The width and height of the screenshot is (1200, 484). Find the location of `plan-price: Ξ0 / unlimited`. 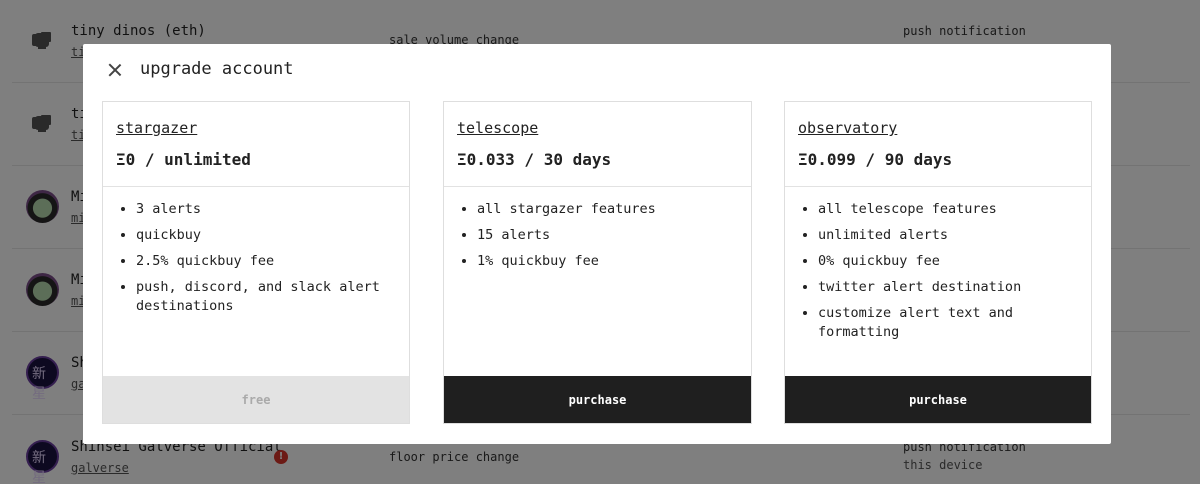

plan-price: Ξ0 / unlimited is located at coordinates (183, 159).